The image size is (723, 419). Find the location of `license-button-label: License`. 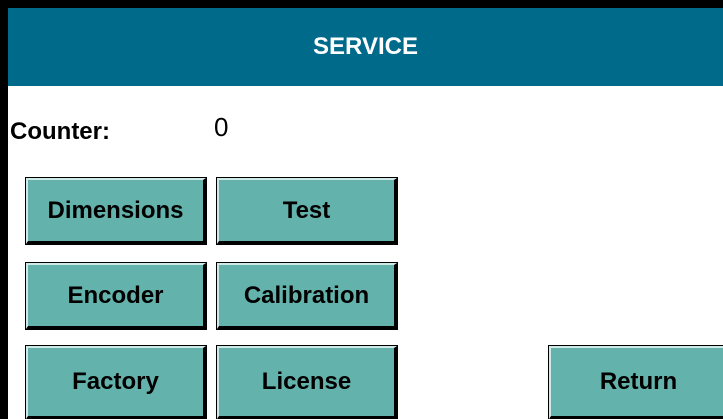

license-button-label: License is located at coordinates (306, 381).